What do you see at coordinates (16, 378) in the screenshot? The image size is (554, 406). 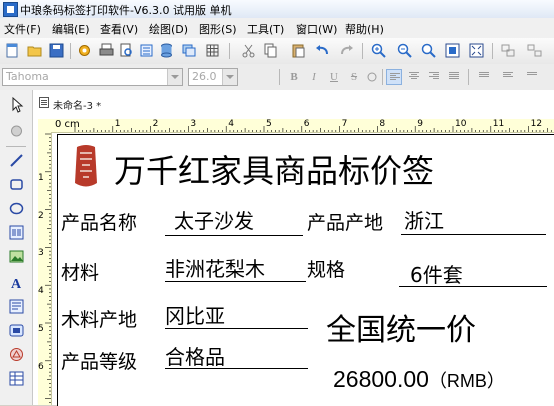 I see `table-tool-icon` at bounding box center [16, 378].